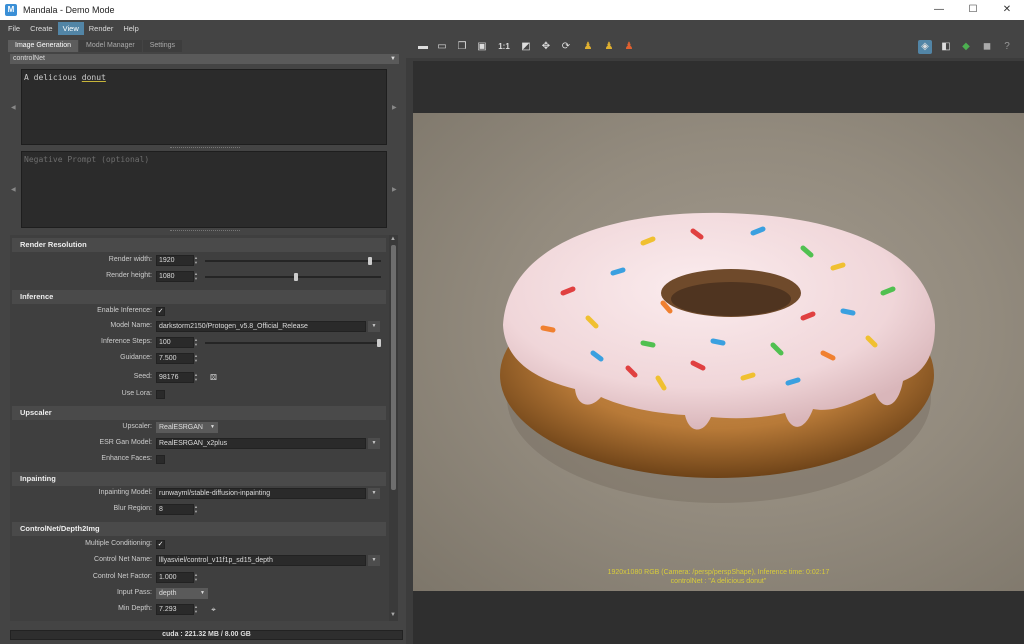  Describe the element at coordinates (423, 47) in the screenshot. I see `frame-icon: ▬` at that location.